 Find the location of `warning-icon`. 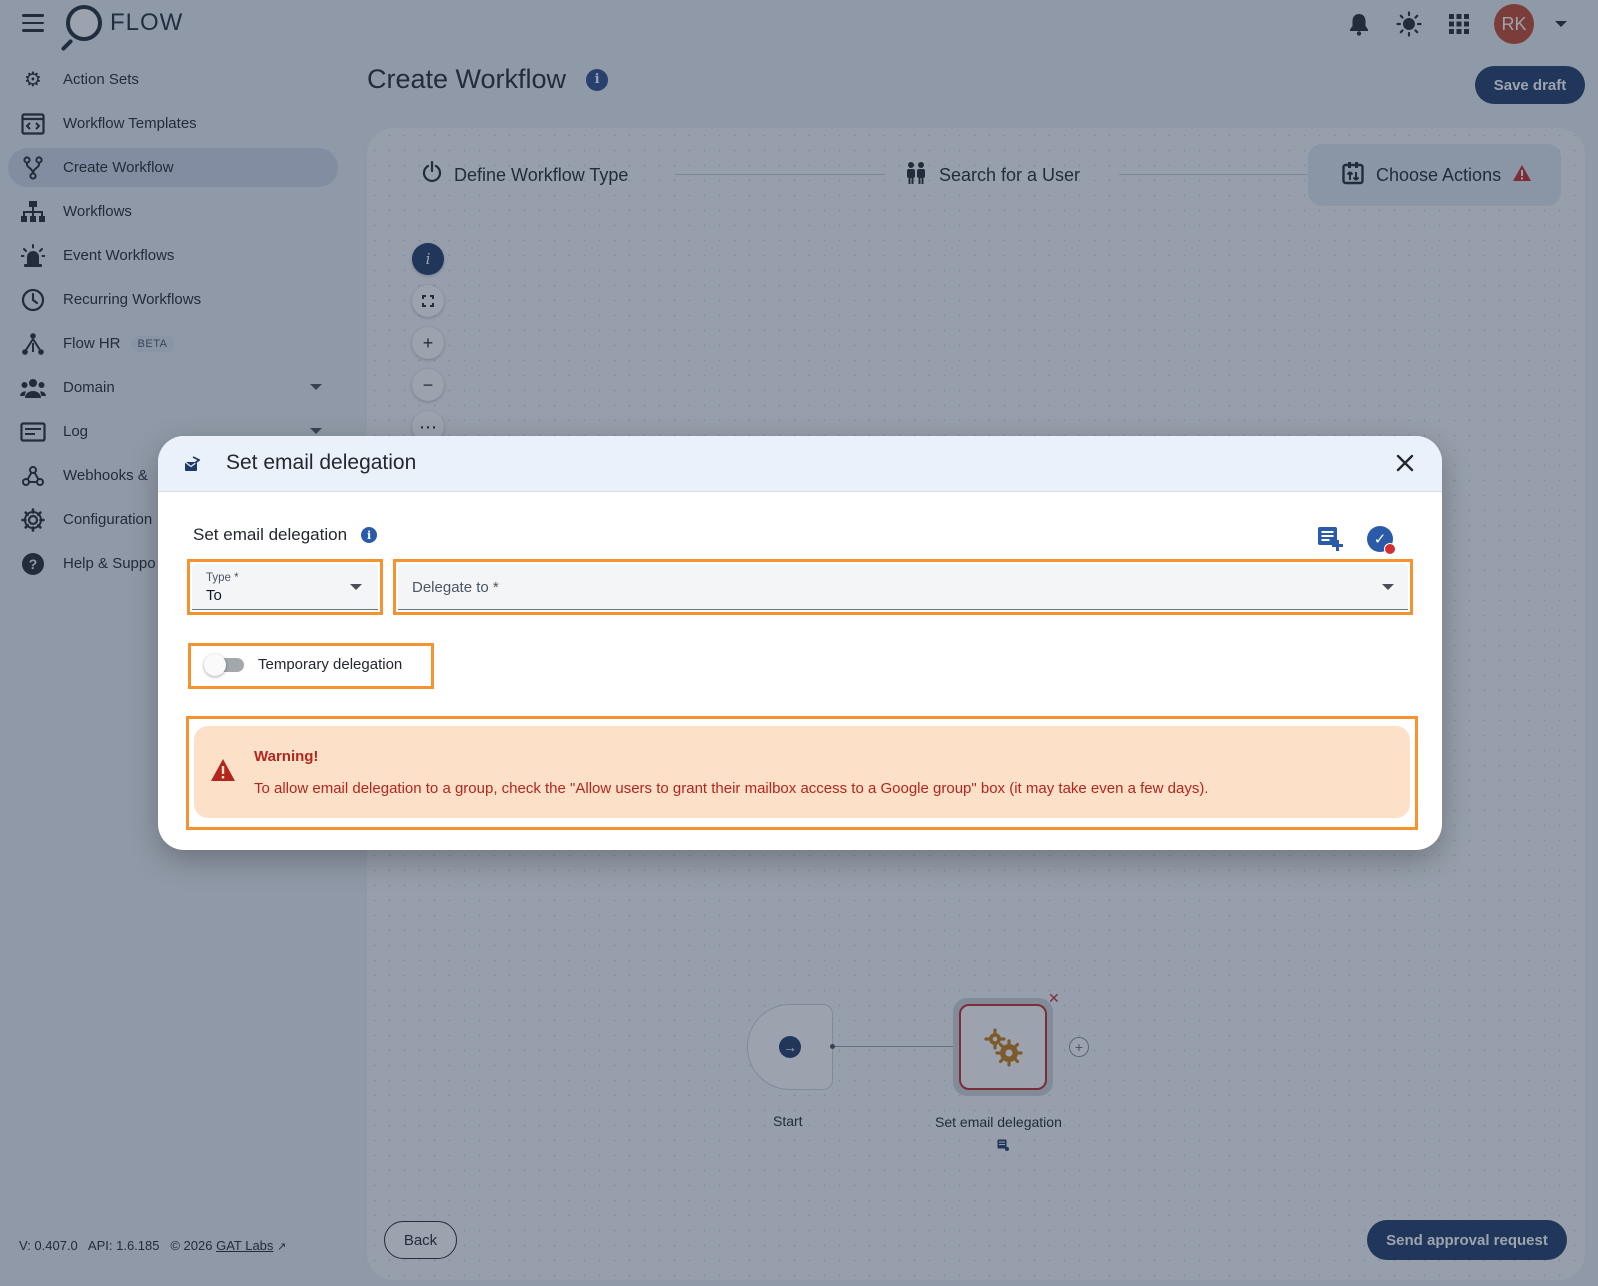

warning-icon is located at coordinates (223, 770).